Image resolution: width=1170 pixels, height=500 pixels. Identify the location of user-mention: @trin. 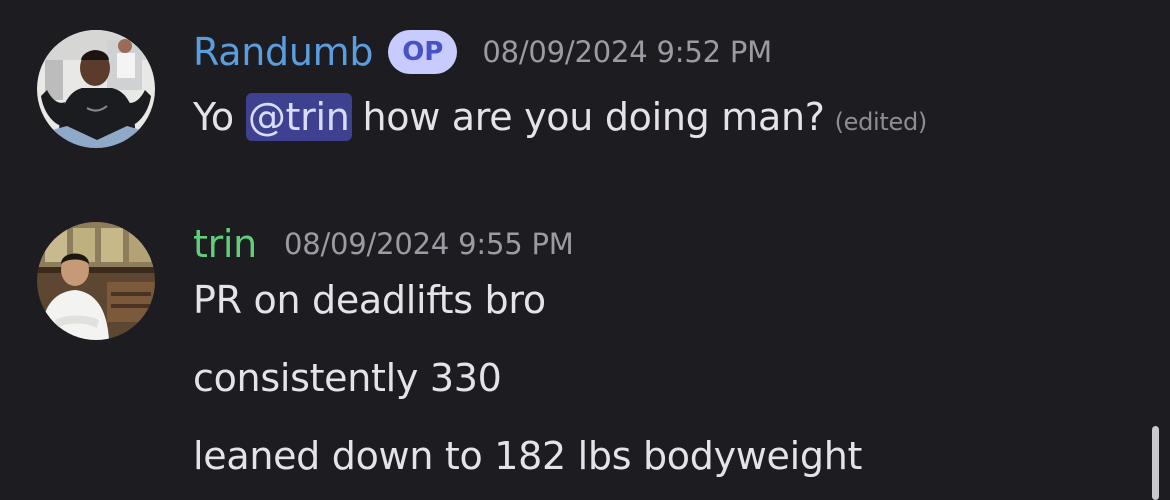
(298, 117).